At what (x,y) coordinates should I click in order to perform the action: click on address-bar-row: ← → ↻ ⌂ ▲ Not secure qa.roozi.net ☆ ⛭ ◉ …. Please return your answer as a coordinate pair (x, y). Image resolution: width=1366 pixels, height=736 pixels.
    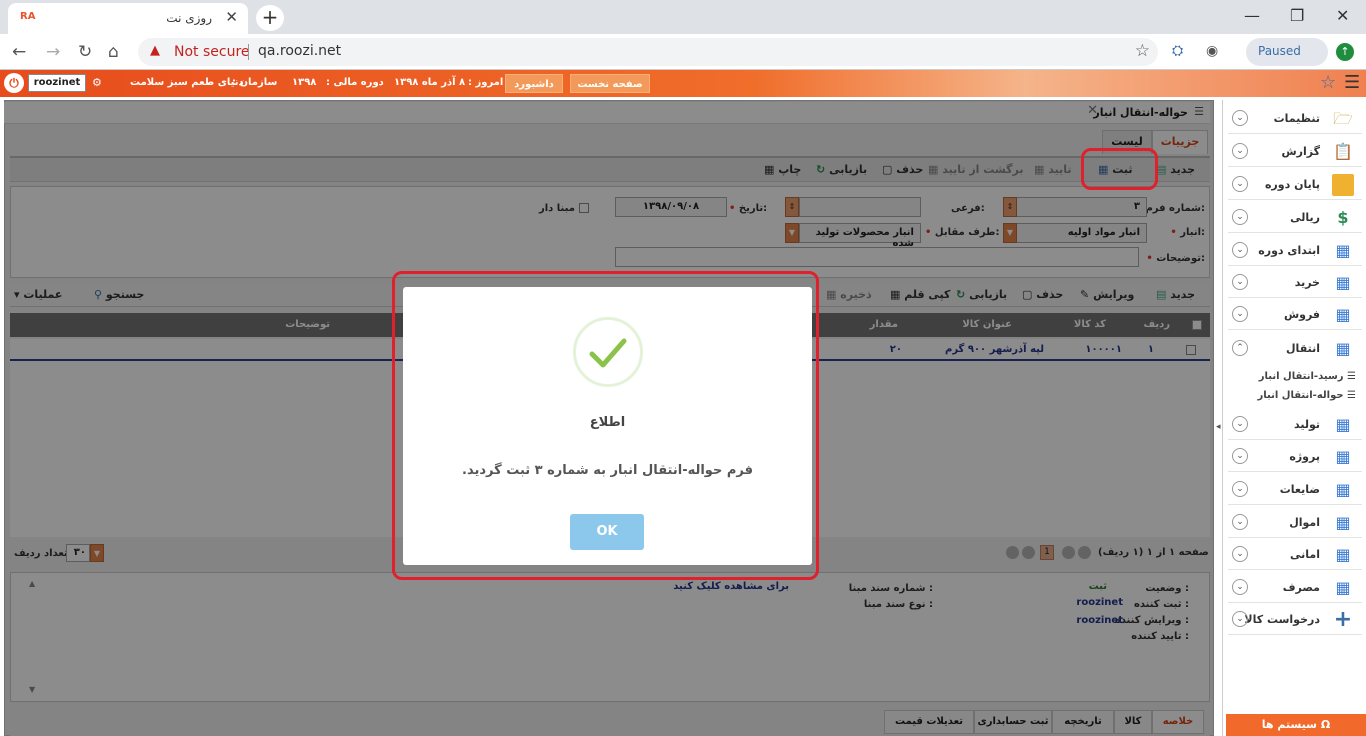
    Looking at the image, I should click on (683, 52).